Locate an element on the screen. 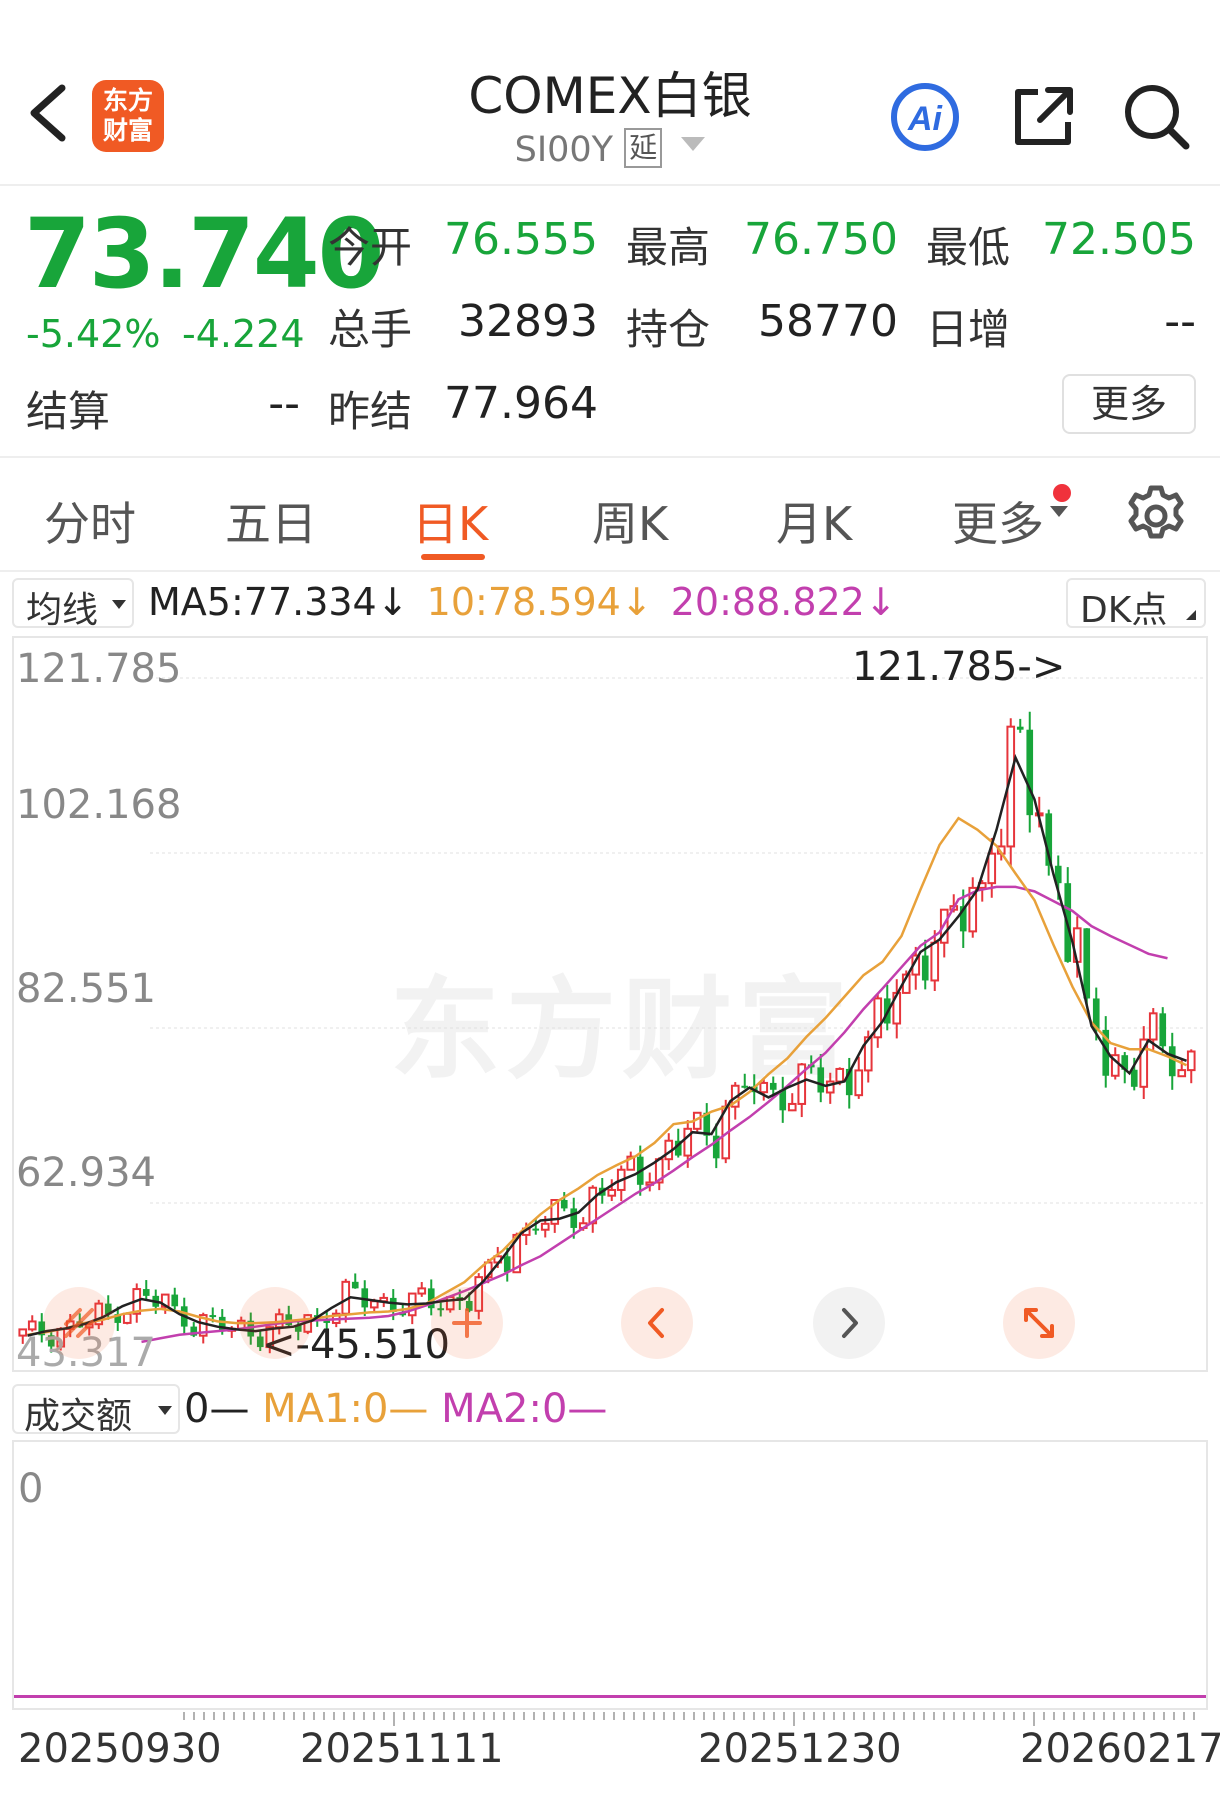 This screenshot has height=1818, width=1220. y-tick-label: 82.551 is located at coordinates (86, 989).